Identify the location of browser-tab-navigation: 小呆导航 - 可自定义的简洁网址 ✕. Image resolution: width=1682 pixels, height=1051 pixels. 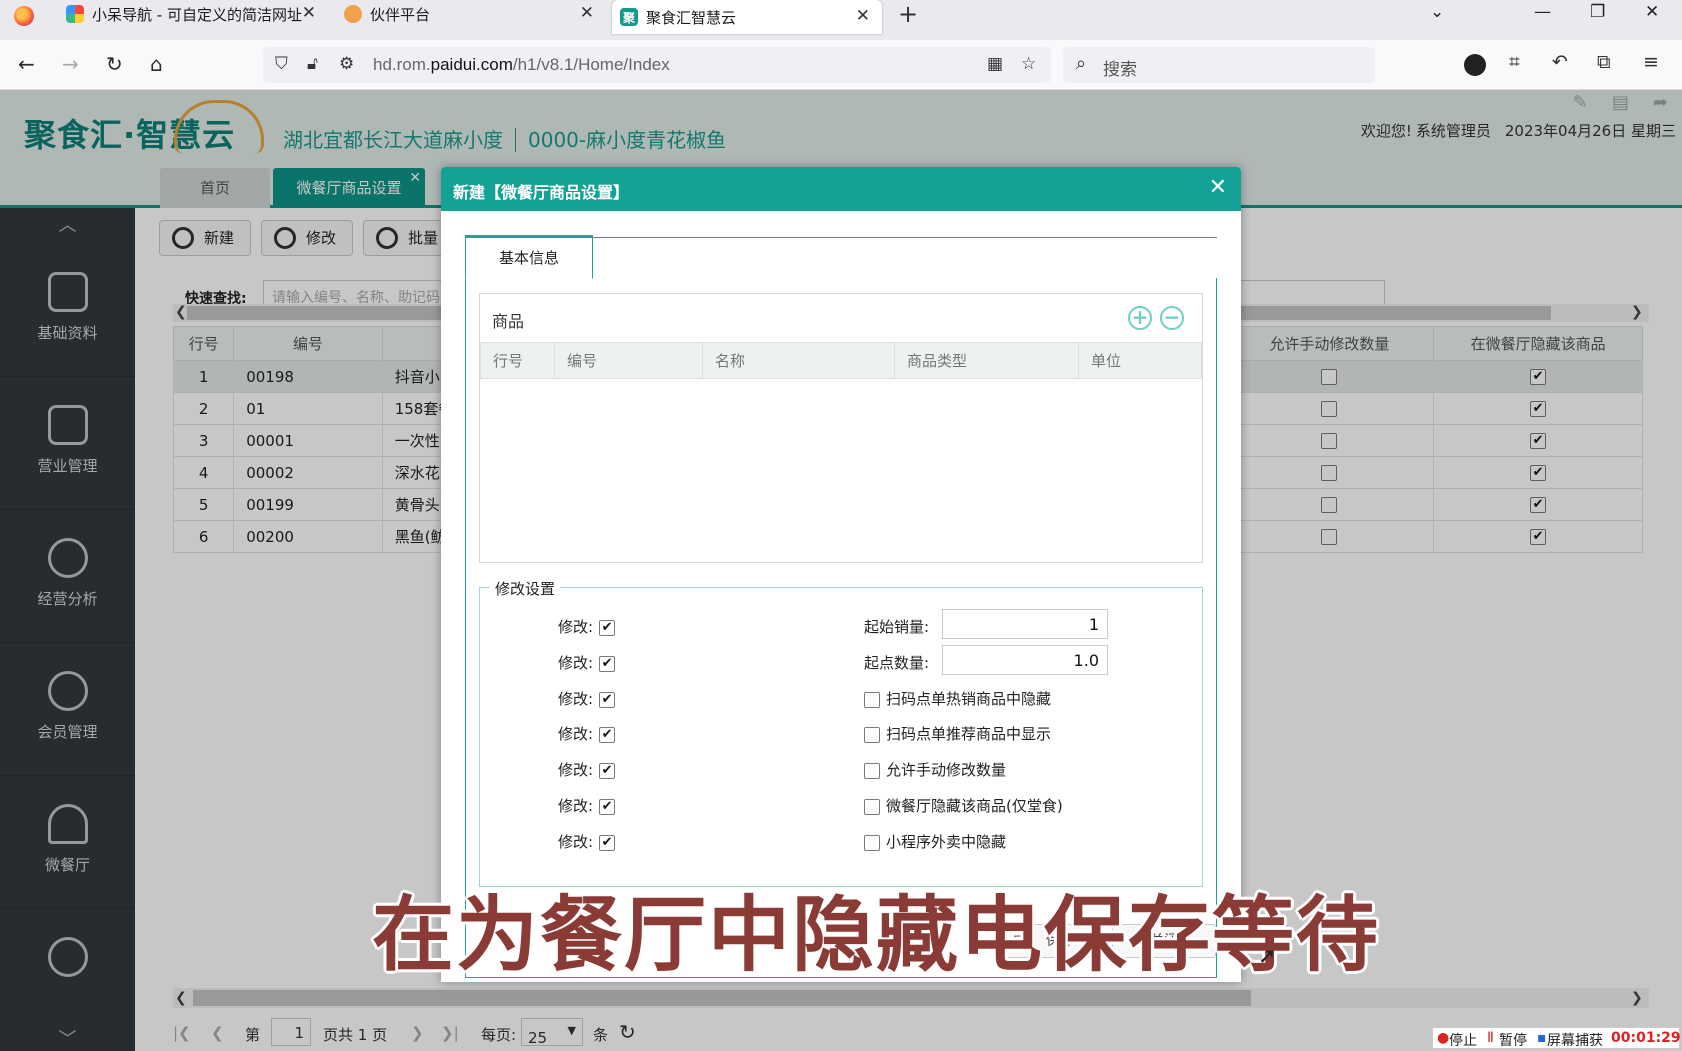
(191, 14).